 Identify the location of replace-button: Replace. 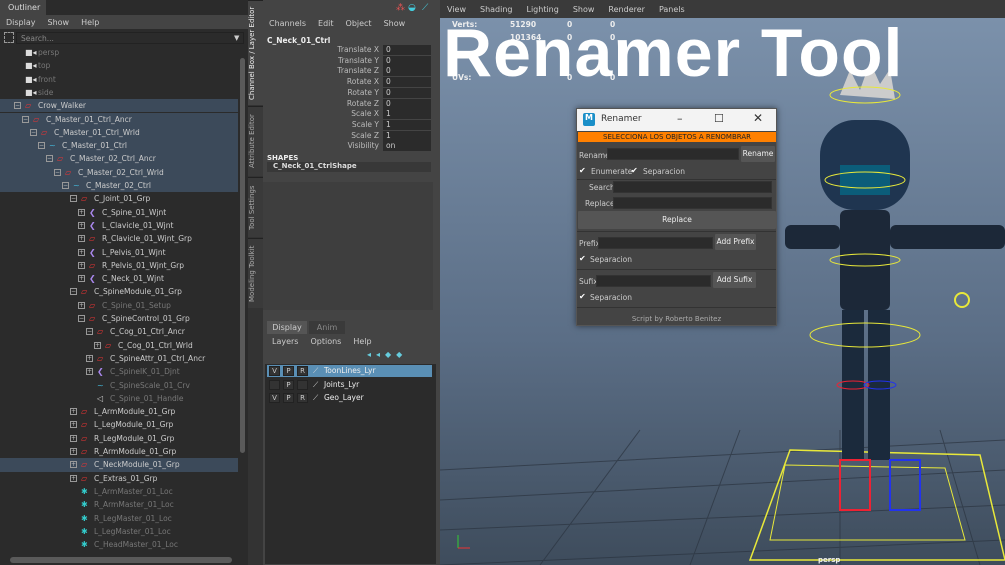
(677, 220).